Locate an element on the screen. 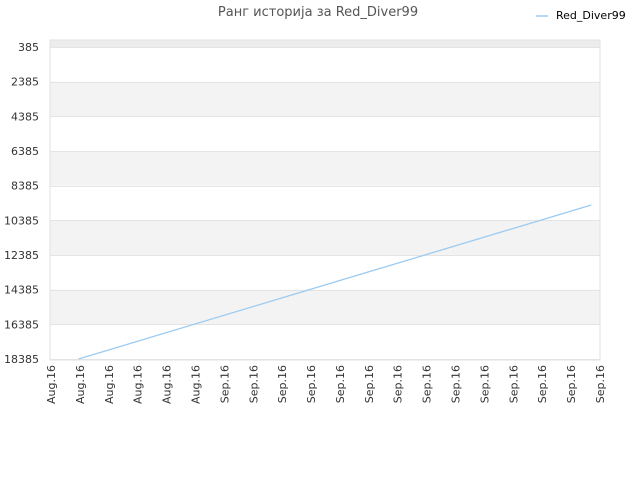 The height and width of the screenshot is (480, 640). y-tick-label: 18385 is located at coordinates (21, 359).